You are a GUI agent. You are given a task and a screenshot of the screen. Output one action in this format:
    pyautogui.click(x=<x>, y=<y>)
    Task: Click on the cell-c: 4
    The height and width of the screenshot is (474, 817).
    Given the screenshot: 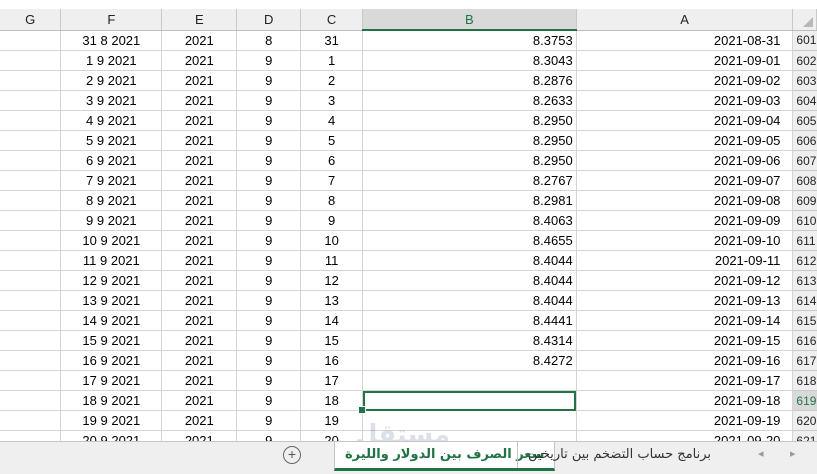 What is the action you would take?
    pyautogui.click(x=332, y=120)
    